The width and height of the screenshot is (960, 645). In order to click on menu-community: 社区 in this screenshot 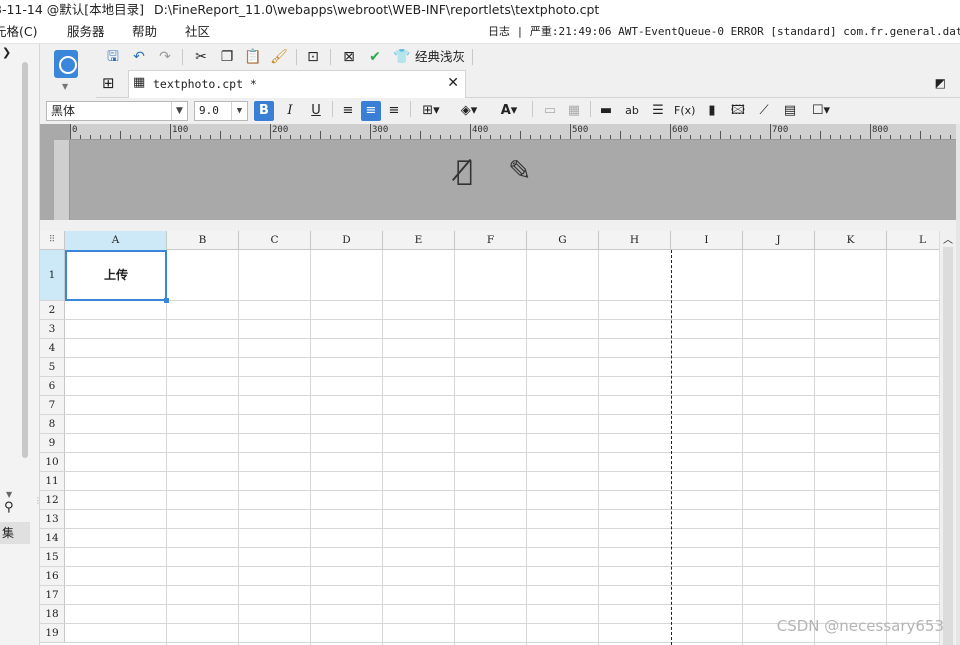, I will do `click(197, 31)`.